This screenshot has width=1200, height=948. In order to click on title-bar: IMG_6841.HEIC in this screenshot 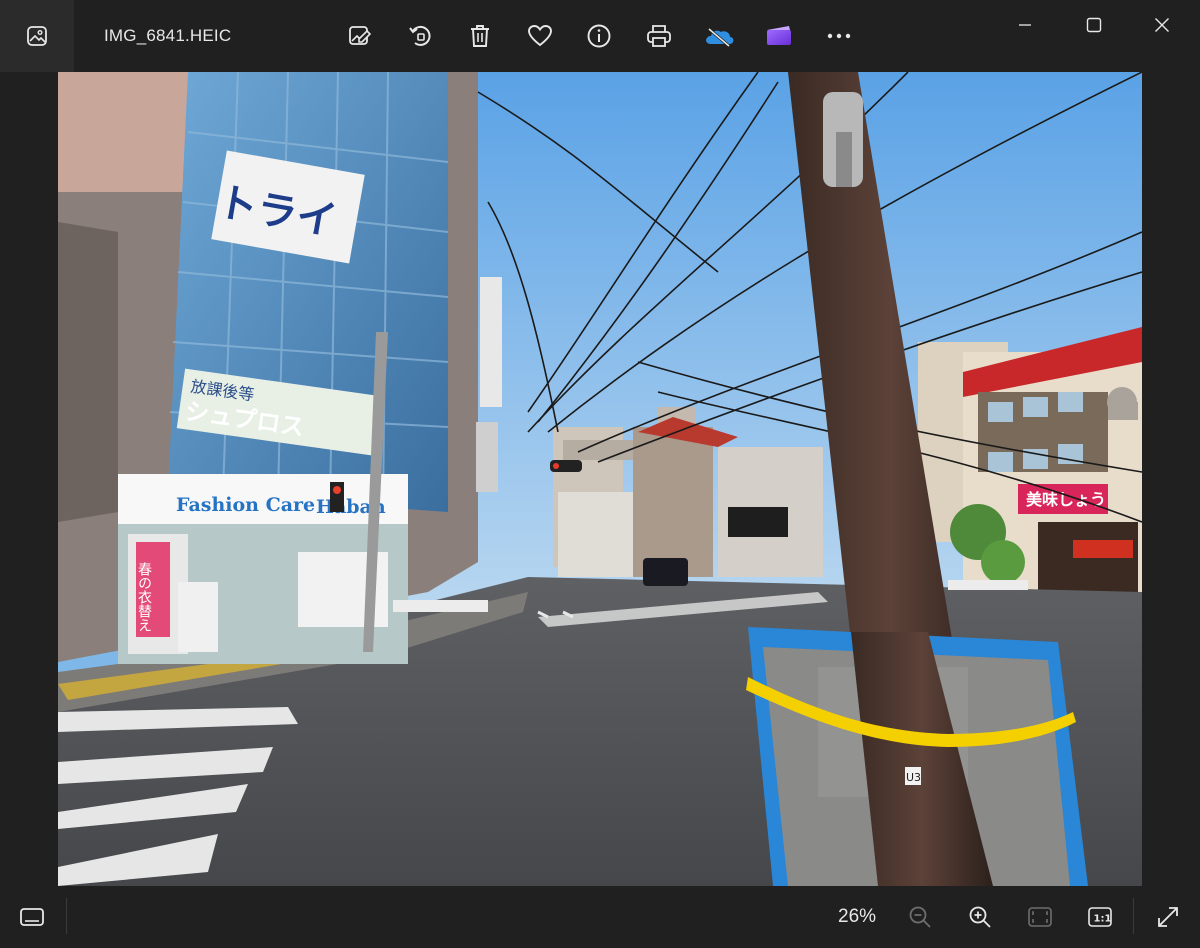, I will do `click(600, 36)`.